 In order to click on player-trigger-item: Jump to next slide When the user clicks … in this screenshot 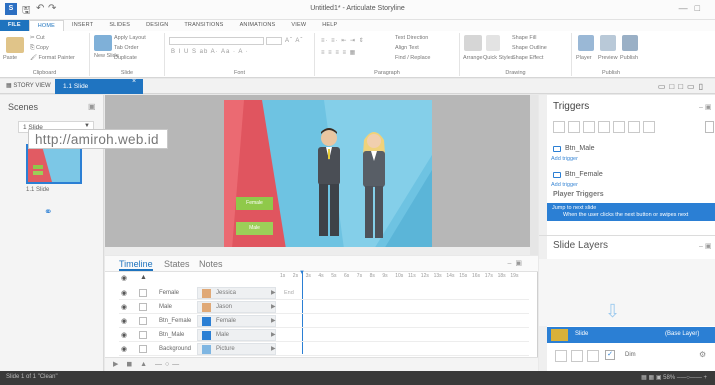, I will do `click(631, 212)`.